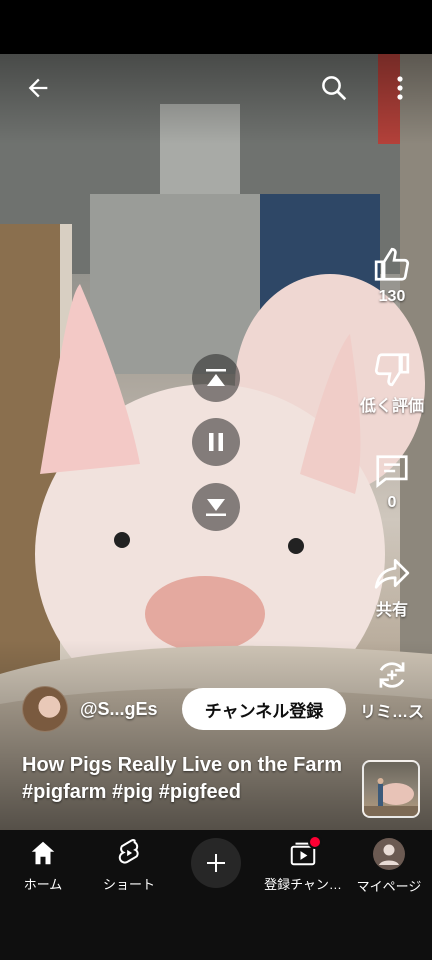 This screenshot has width=432, height=960. Describe the element at coordinates (128, 851) in the screenshot. I see `shorts-icon` at that location.